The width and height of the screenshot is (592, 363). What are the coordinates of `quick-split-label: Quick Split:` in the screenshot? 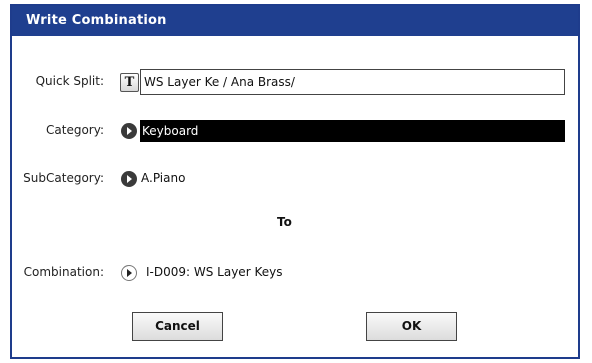 It's located at (69, 81).